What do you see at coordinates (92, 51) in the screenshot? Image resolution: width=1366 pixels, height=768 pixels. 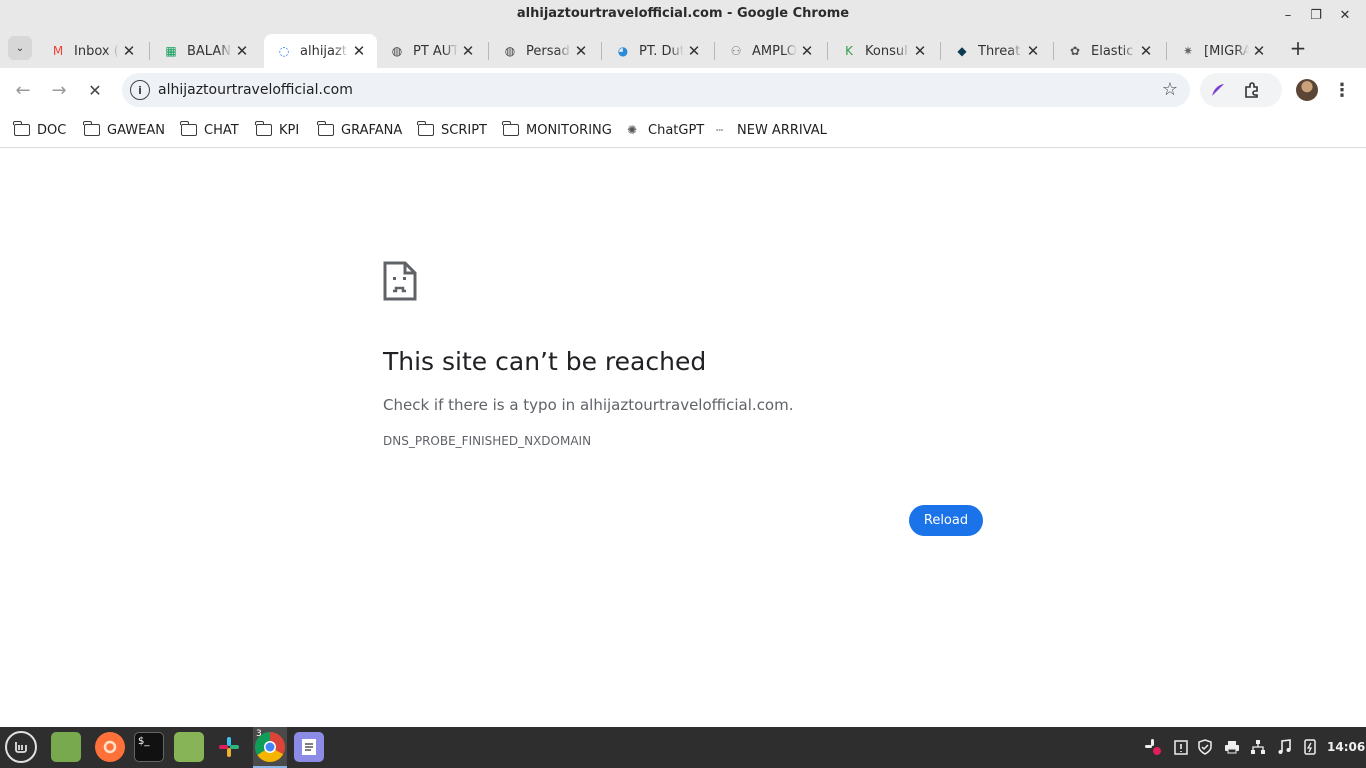 I see `tab-0: M Inbox (✕` at bounding box center [92, 51].